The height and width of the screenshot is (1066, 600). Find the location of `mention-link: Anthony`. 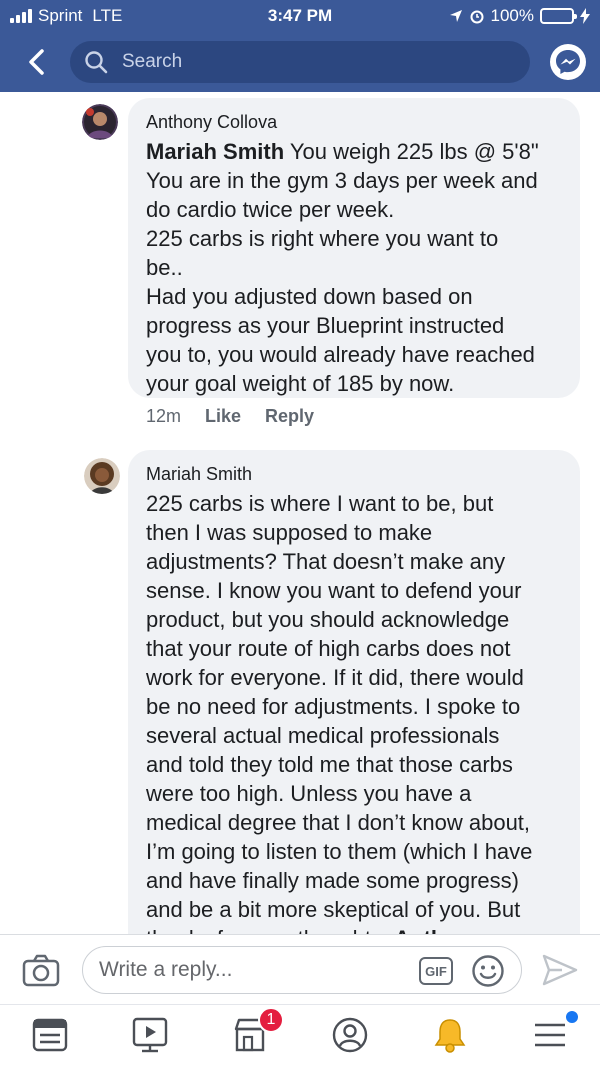

mention-link: Anthony is located at coordinates (438, 930).